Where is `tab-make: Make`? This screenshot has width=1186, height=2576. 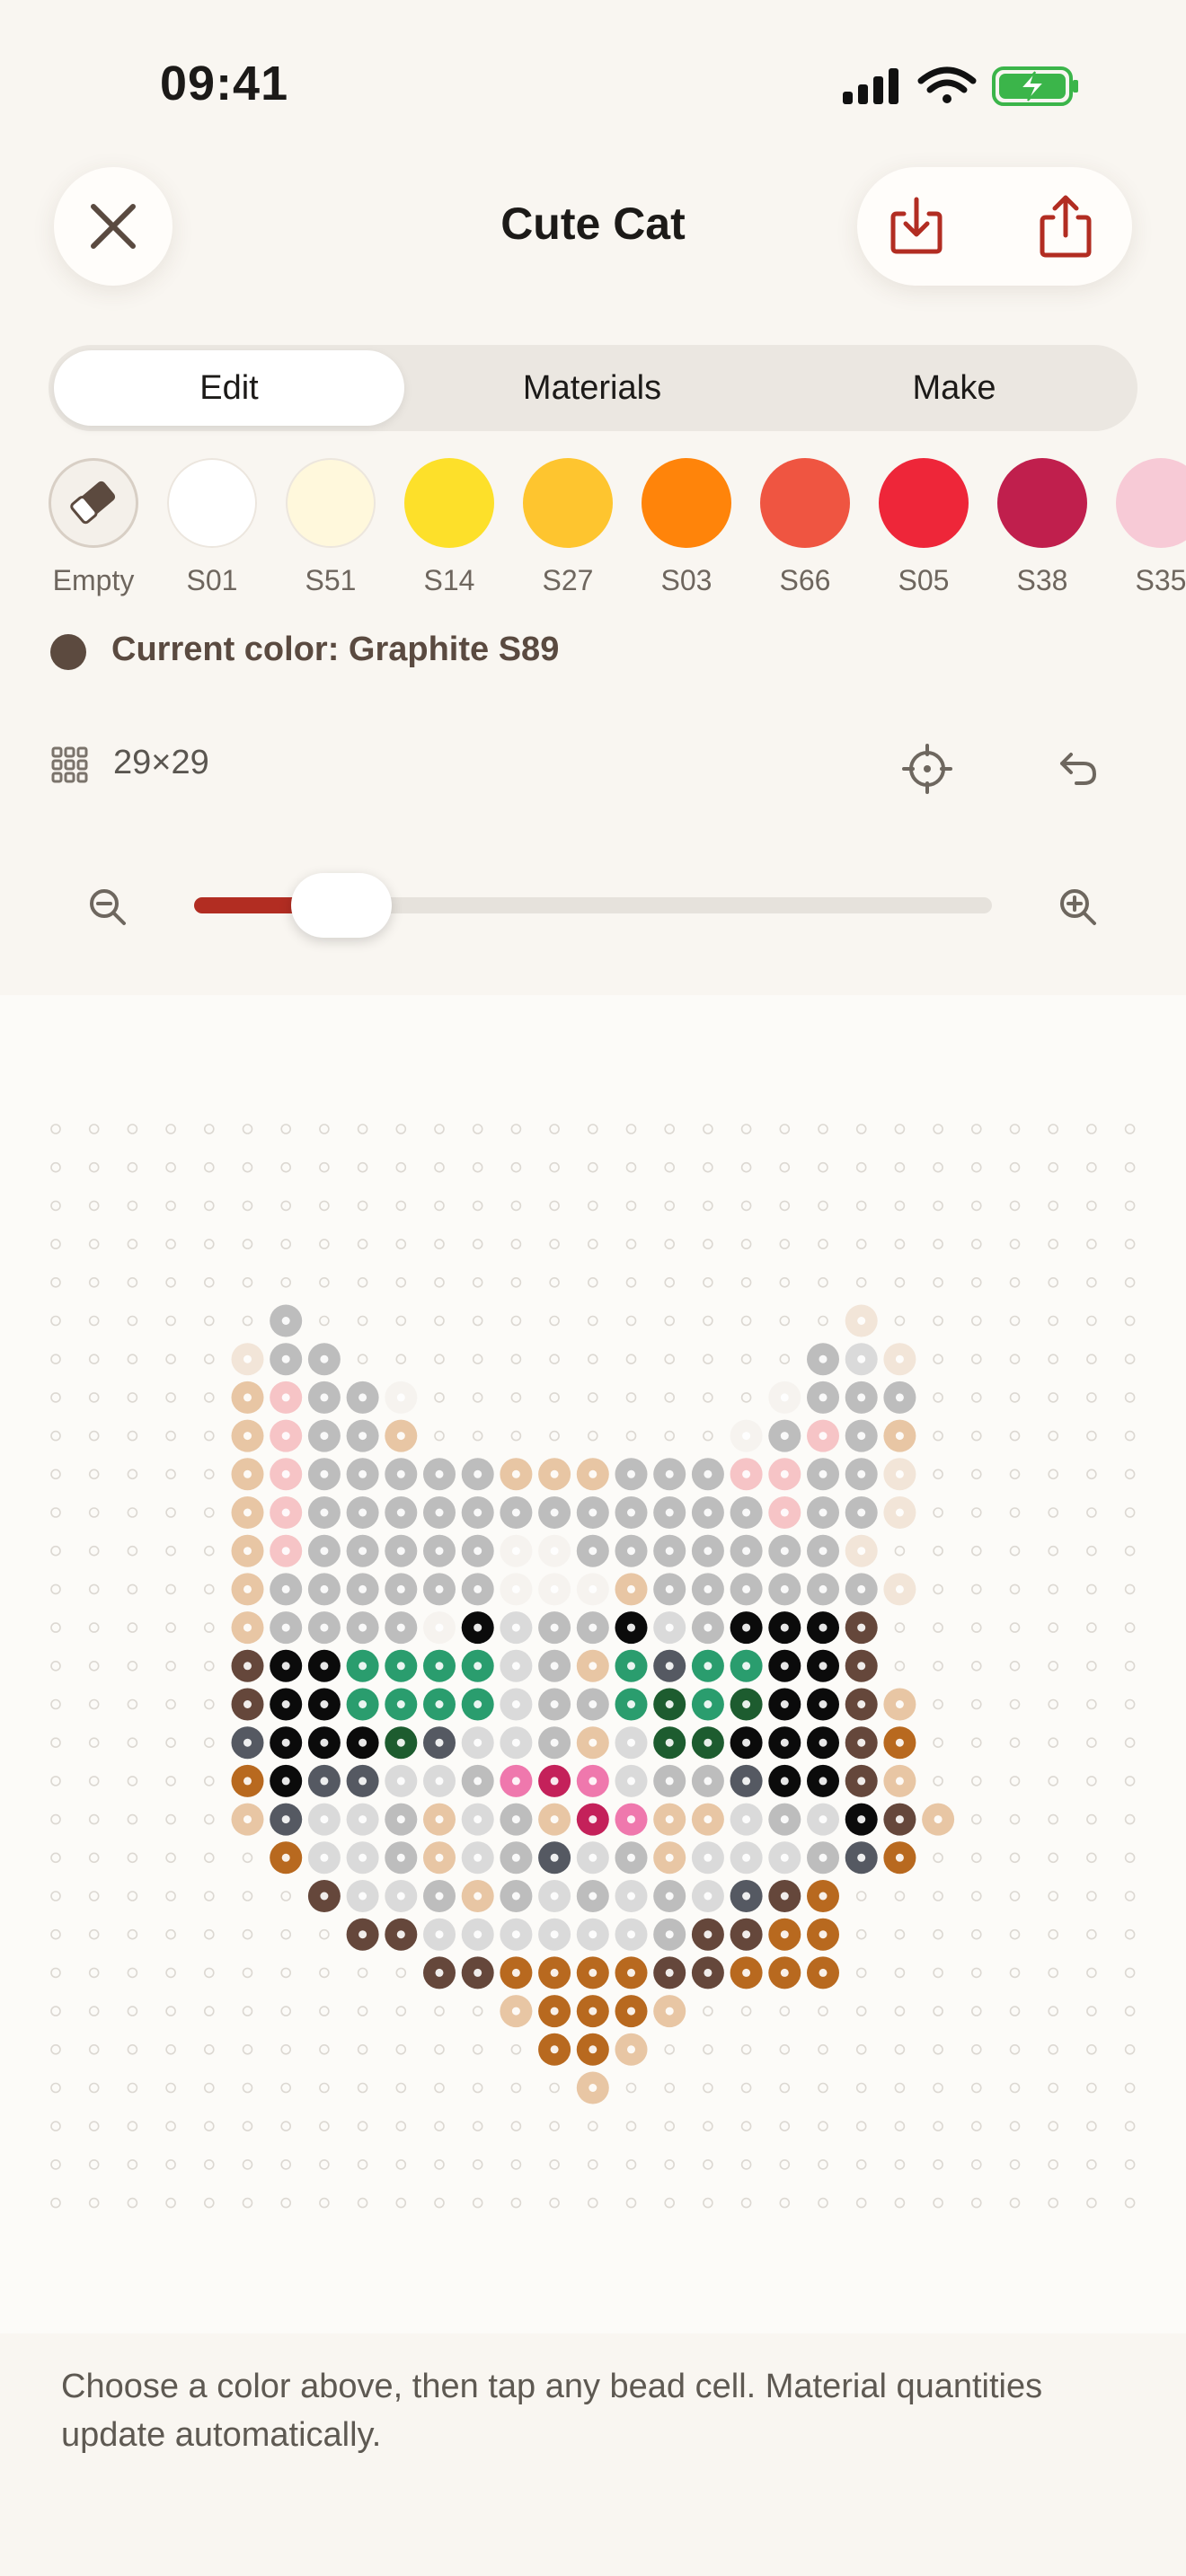
tab-make: Make is located at coordinates (954, 388).